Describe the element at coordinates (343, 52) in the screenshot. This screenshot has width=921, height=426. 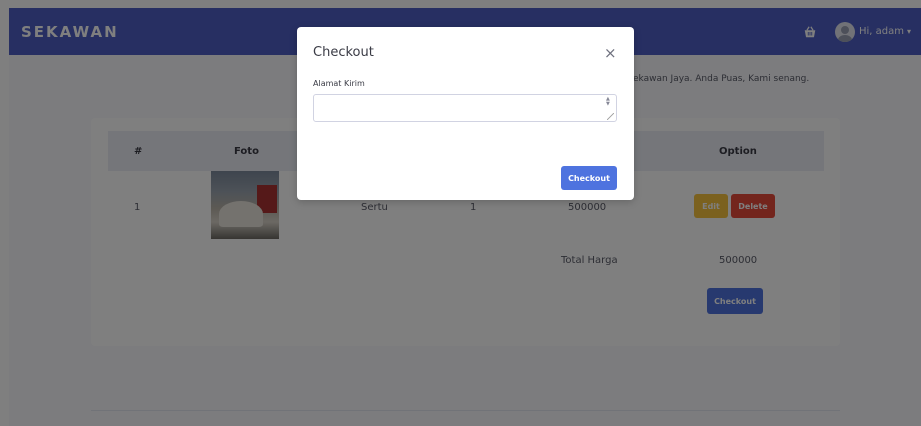
I see `modal-title: Checkout` at that location.